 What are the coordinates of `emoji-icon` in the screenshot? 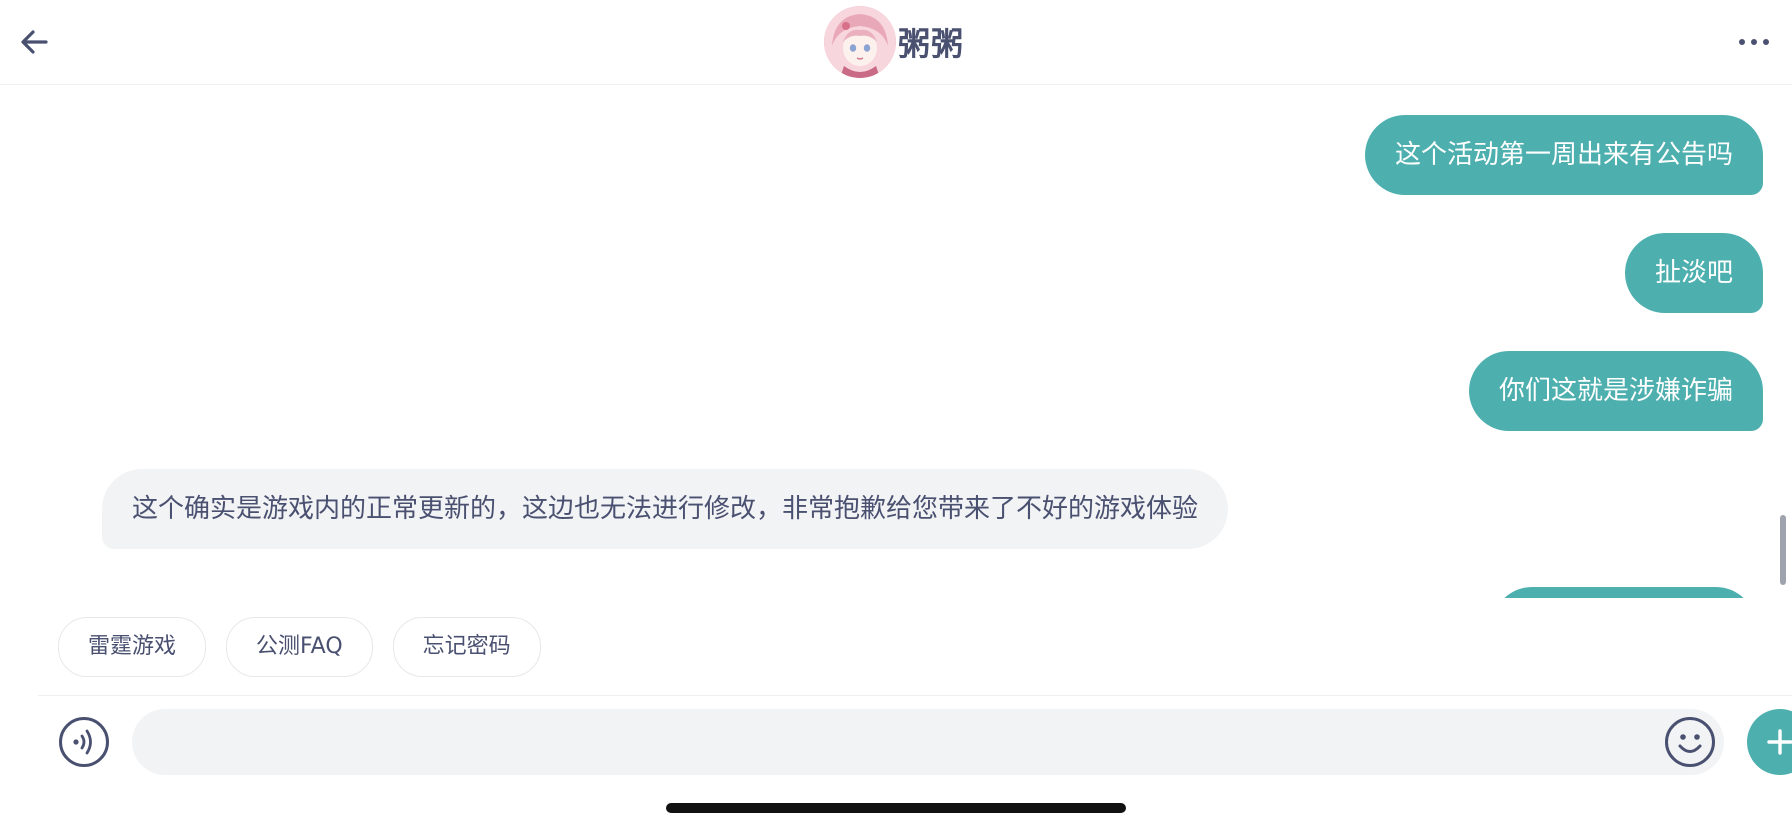 It's located at (1690, 742).